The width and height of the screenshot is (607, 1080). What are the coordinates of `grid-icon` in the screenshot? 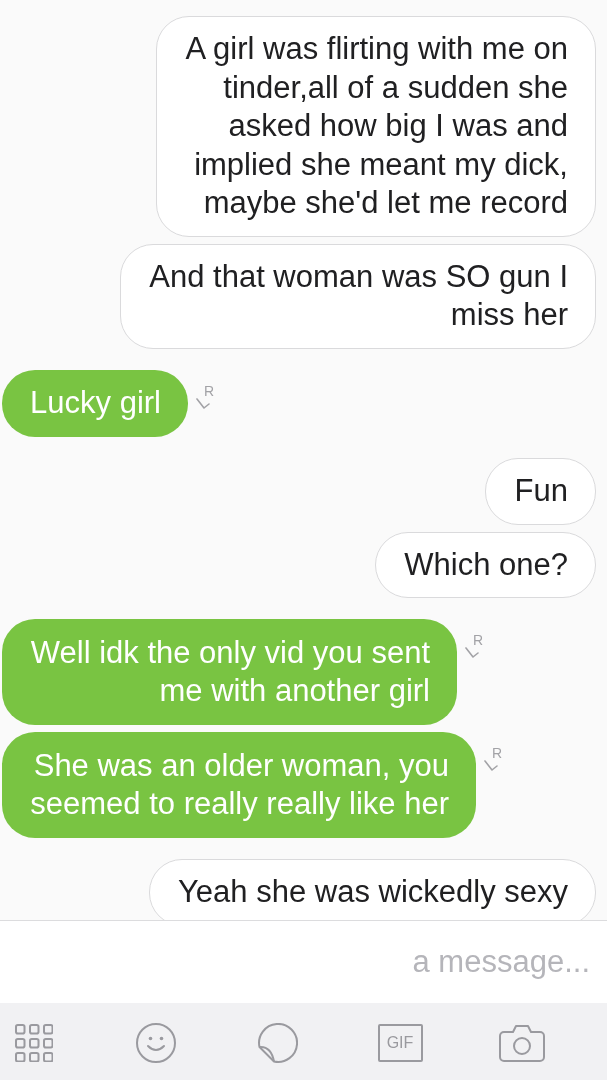 It's located at (34, 1043).